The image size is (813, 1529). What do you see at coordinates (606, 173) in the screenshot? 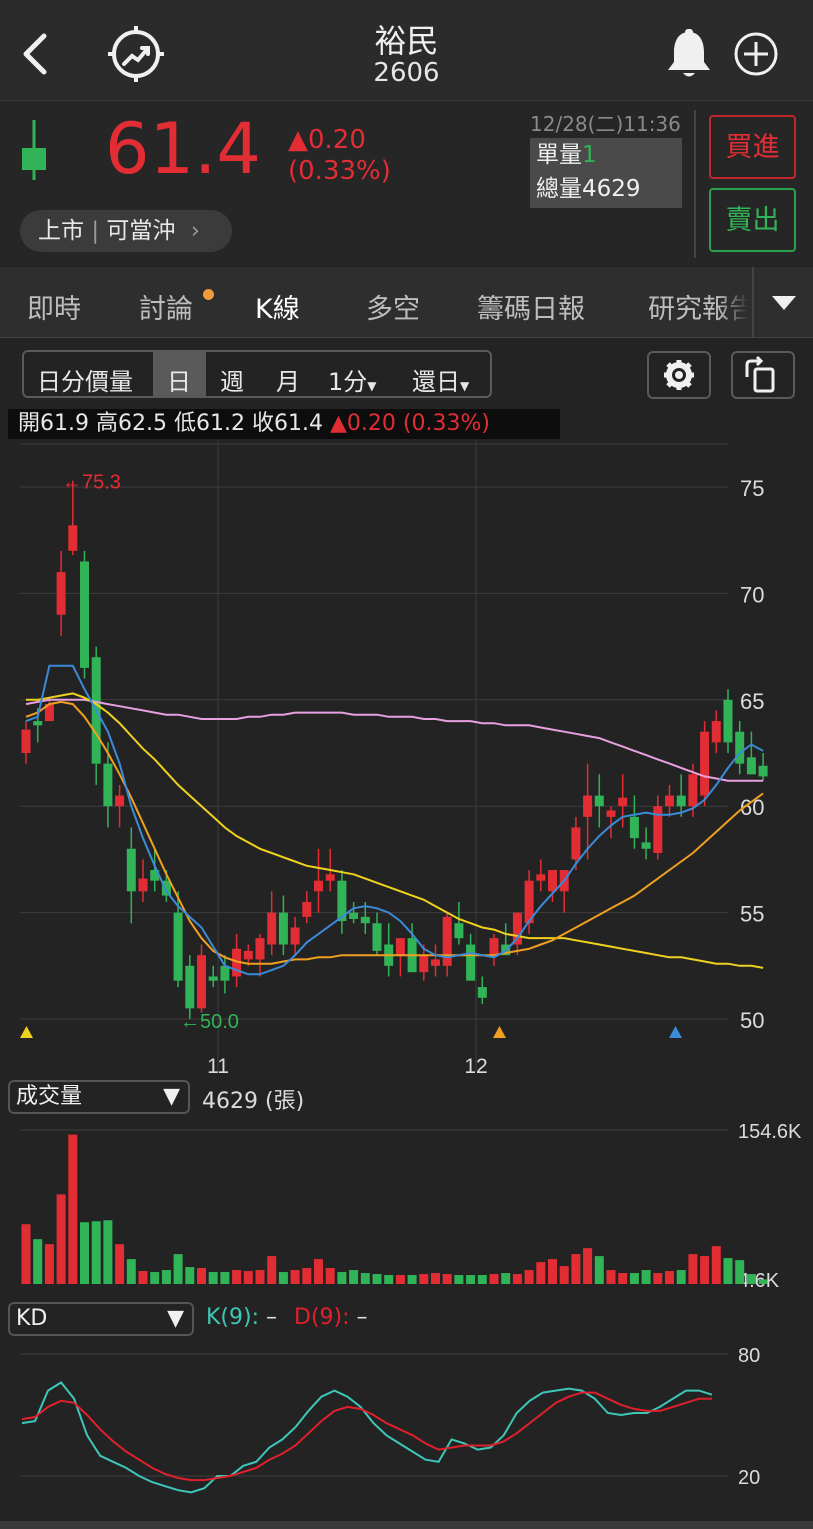
I see `volume-box: 單量1 總量4629` at bounding box center [606, 173].